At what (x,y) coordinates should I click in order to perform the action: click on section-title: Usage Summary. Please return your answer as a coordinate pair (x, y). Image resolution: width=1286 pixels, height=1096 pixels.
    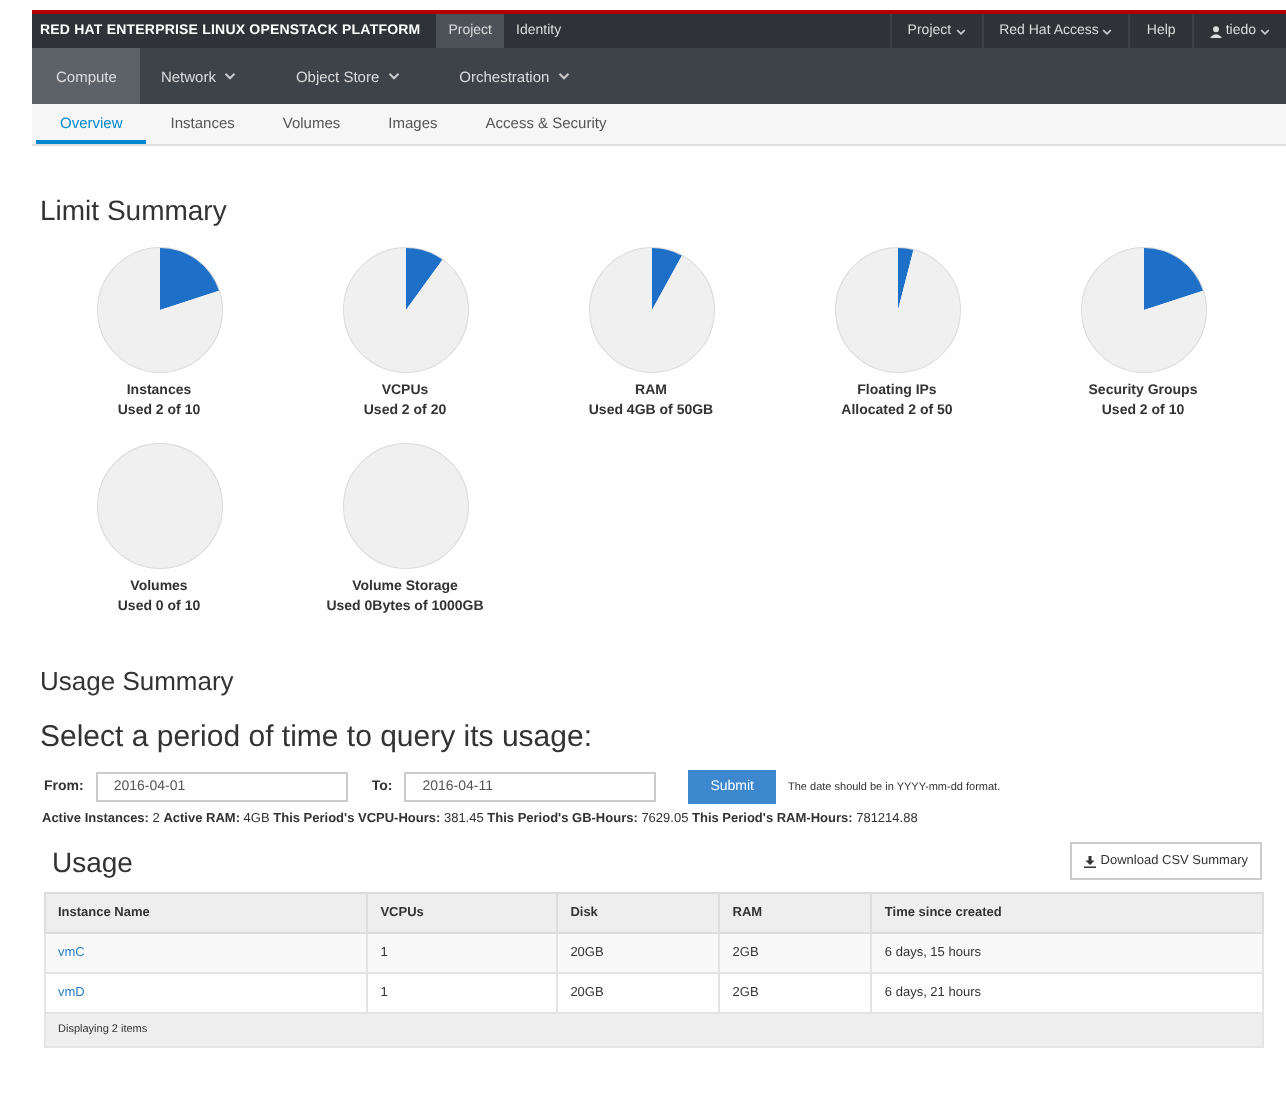
    Looking at the image, I should click on (138, 681).